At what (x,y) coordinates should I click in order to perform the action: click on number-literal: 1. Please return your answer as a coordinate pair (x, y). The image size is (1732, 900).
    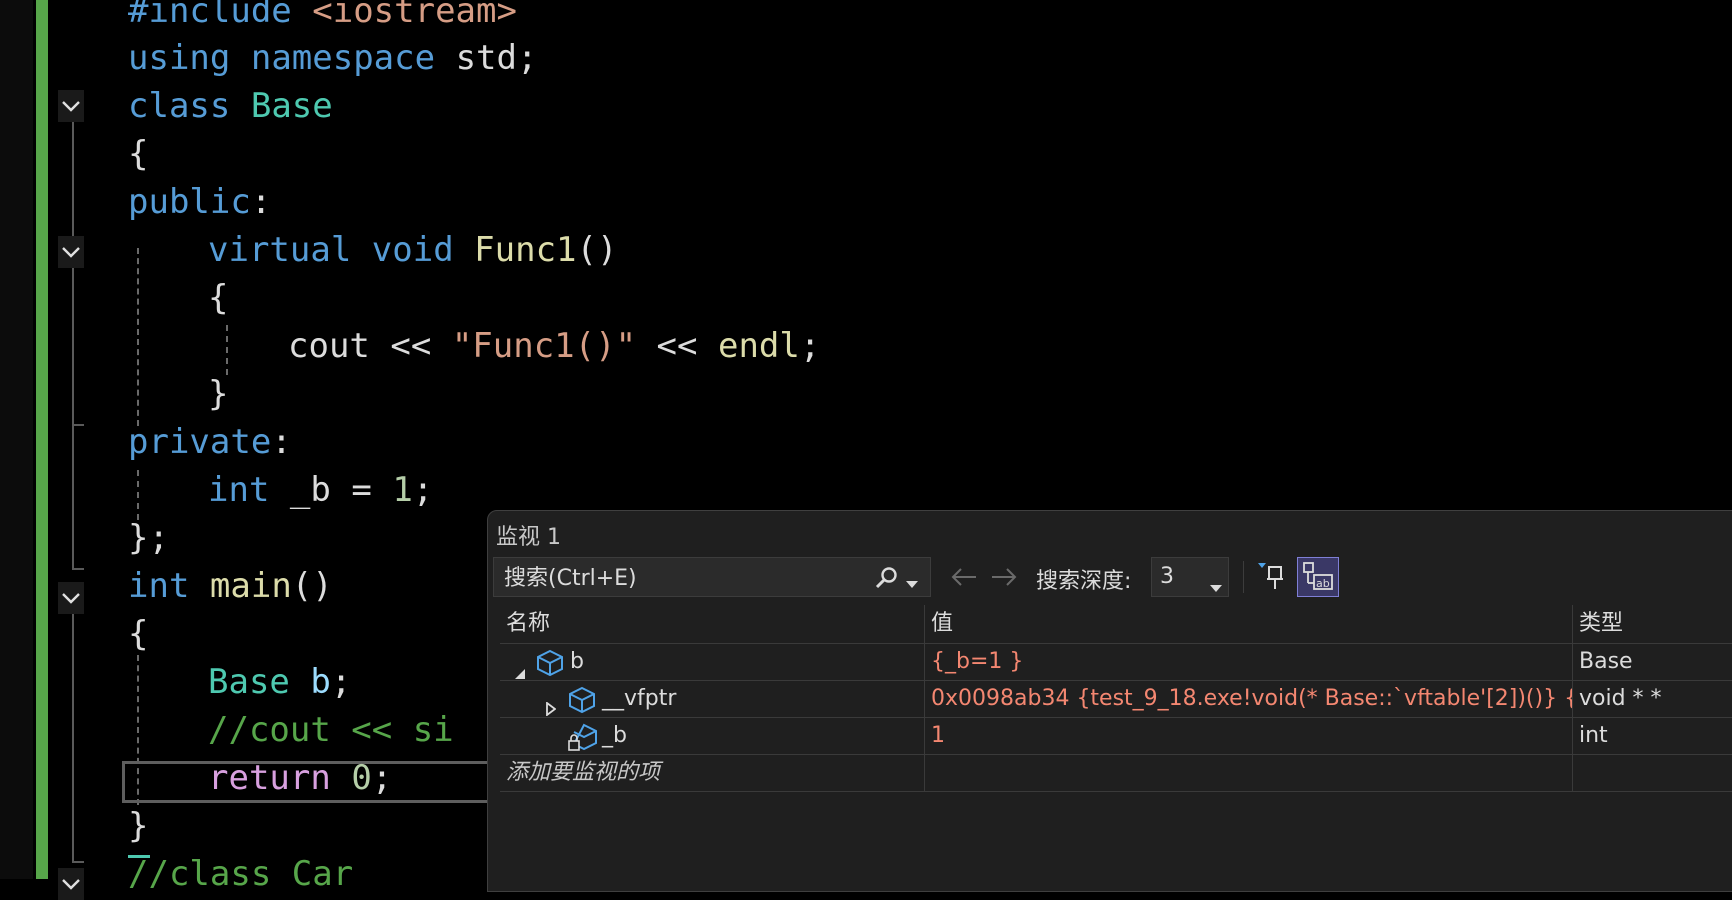
    Looking at the image, I should click on (402, 490).